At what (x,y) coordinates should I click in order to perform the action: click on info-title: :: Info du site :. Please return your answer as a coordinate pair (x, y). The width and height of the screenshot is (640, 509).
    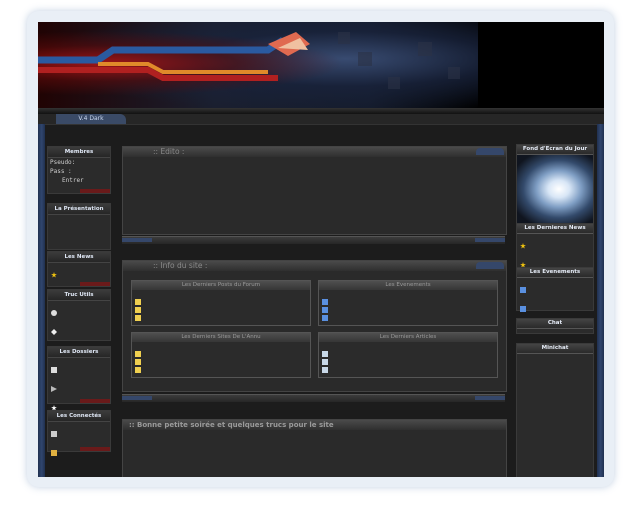
    Looking at the image, I should click on (314, 266).